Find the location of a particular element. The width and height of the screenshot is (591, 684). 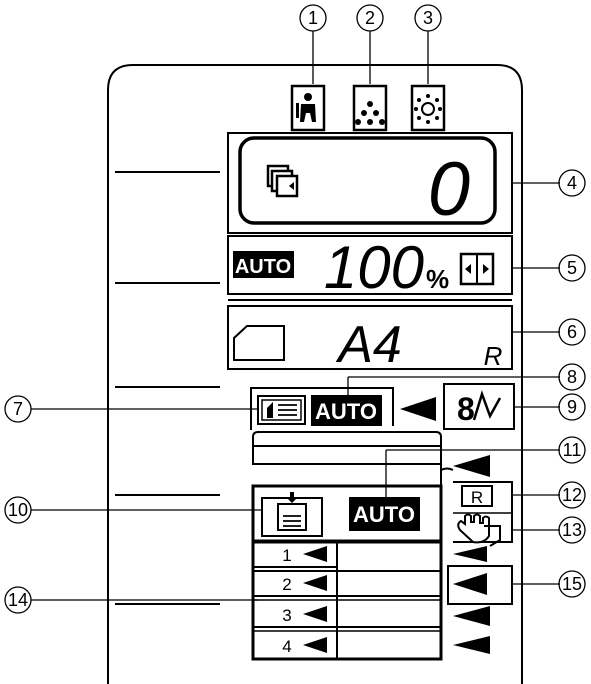

toner-indicator-icon is located at coordinates (370, 108).